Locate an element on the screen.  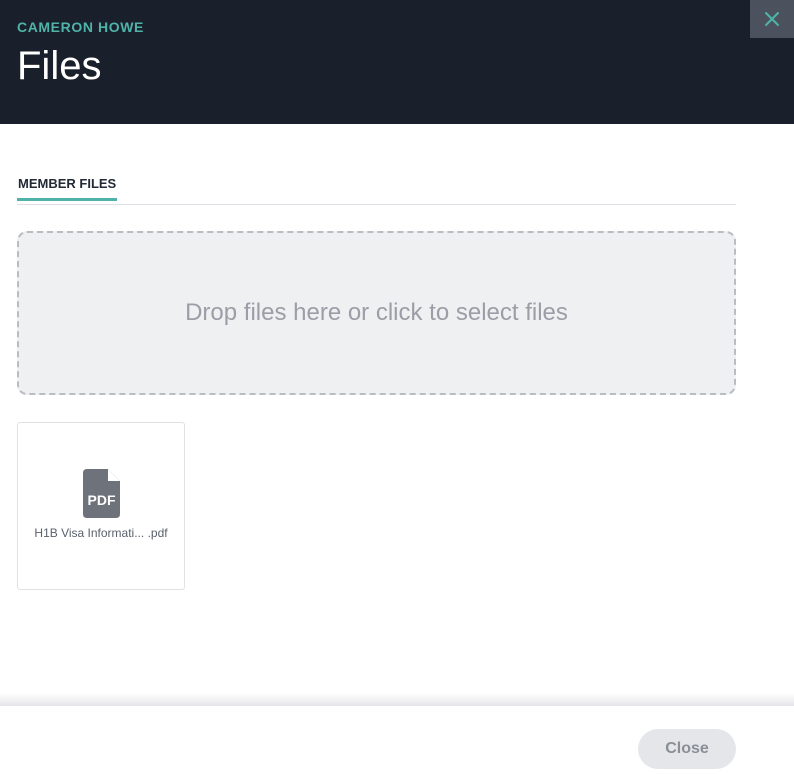
close-modal-button is located at coordinates (772, 19).